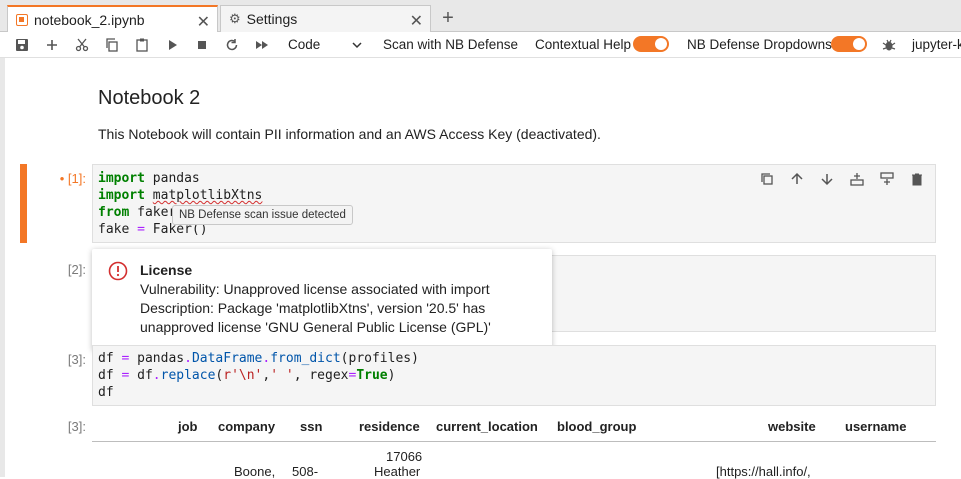 The height and width of the screenshot is (479, 961). I want to click on markdown-heading: Notebook 2, so click(149, 98).